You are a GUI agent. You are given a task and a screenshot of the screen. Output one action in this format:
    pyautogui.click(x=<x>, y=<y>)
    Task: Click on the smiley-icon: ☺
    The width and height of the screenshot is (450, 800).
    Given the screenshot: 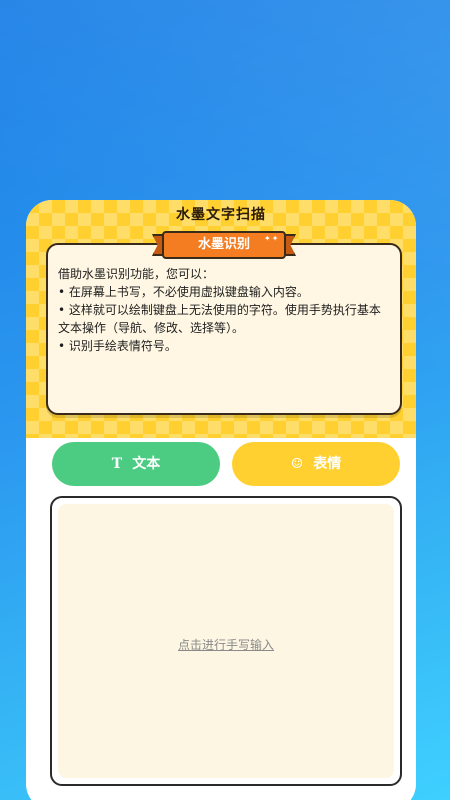 What is the action you would take?
    pyautogui.click(x=297, y=464)
    